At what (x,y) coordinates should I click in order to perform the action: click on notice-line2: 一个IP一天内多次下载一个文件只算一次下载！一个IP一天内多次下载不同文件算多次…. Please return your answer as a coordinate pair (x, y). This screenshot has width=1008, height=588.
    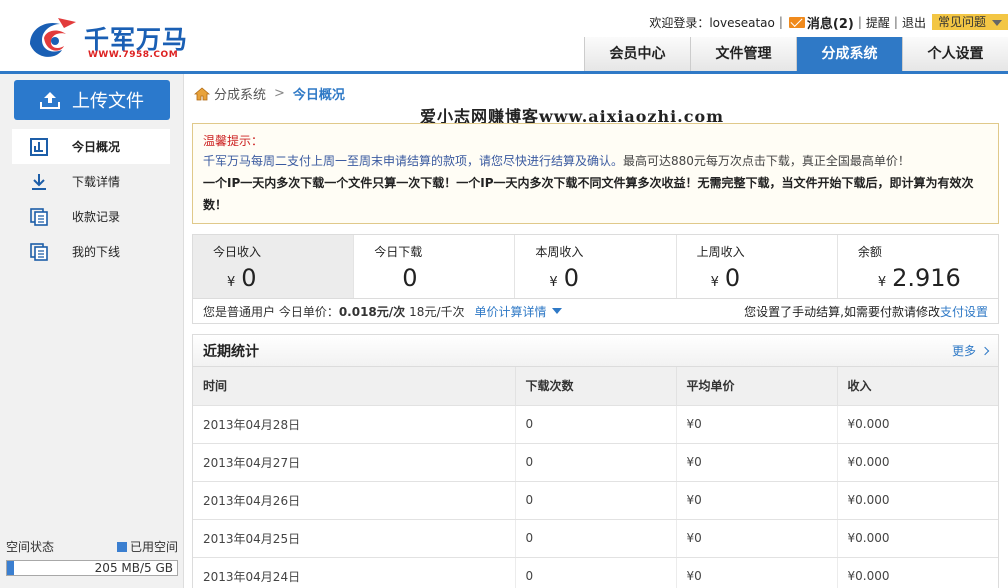
    Looking at the image, I should click on (588, 194).